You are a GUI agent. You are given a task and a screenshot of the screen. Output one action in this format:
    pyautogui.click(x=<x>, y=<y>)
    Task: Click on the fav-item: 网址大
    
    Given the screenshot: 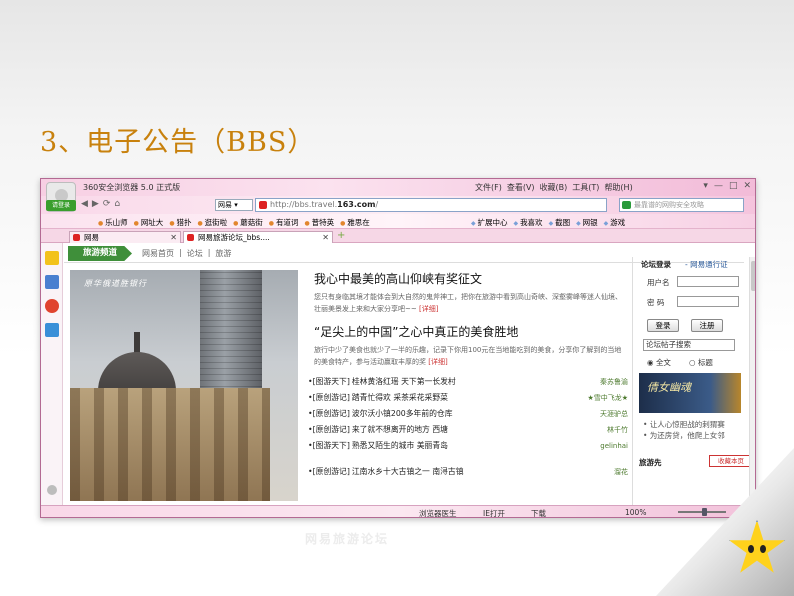 What is the action you would take?
    pyautogui.click(x=149, y=222)
    